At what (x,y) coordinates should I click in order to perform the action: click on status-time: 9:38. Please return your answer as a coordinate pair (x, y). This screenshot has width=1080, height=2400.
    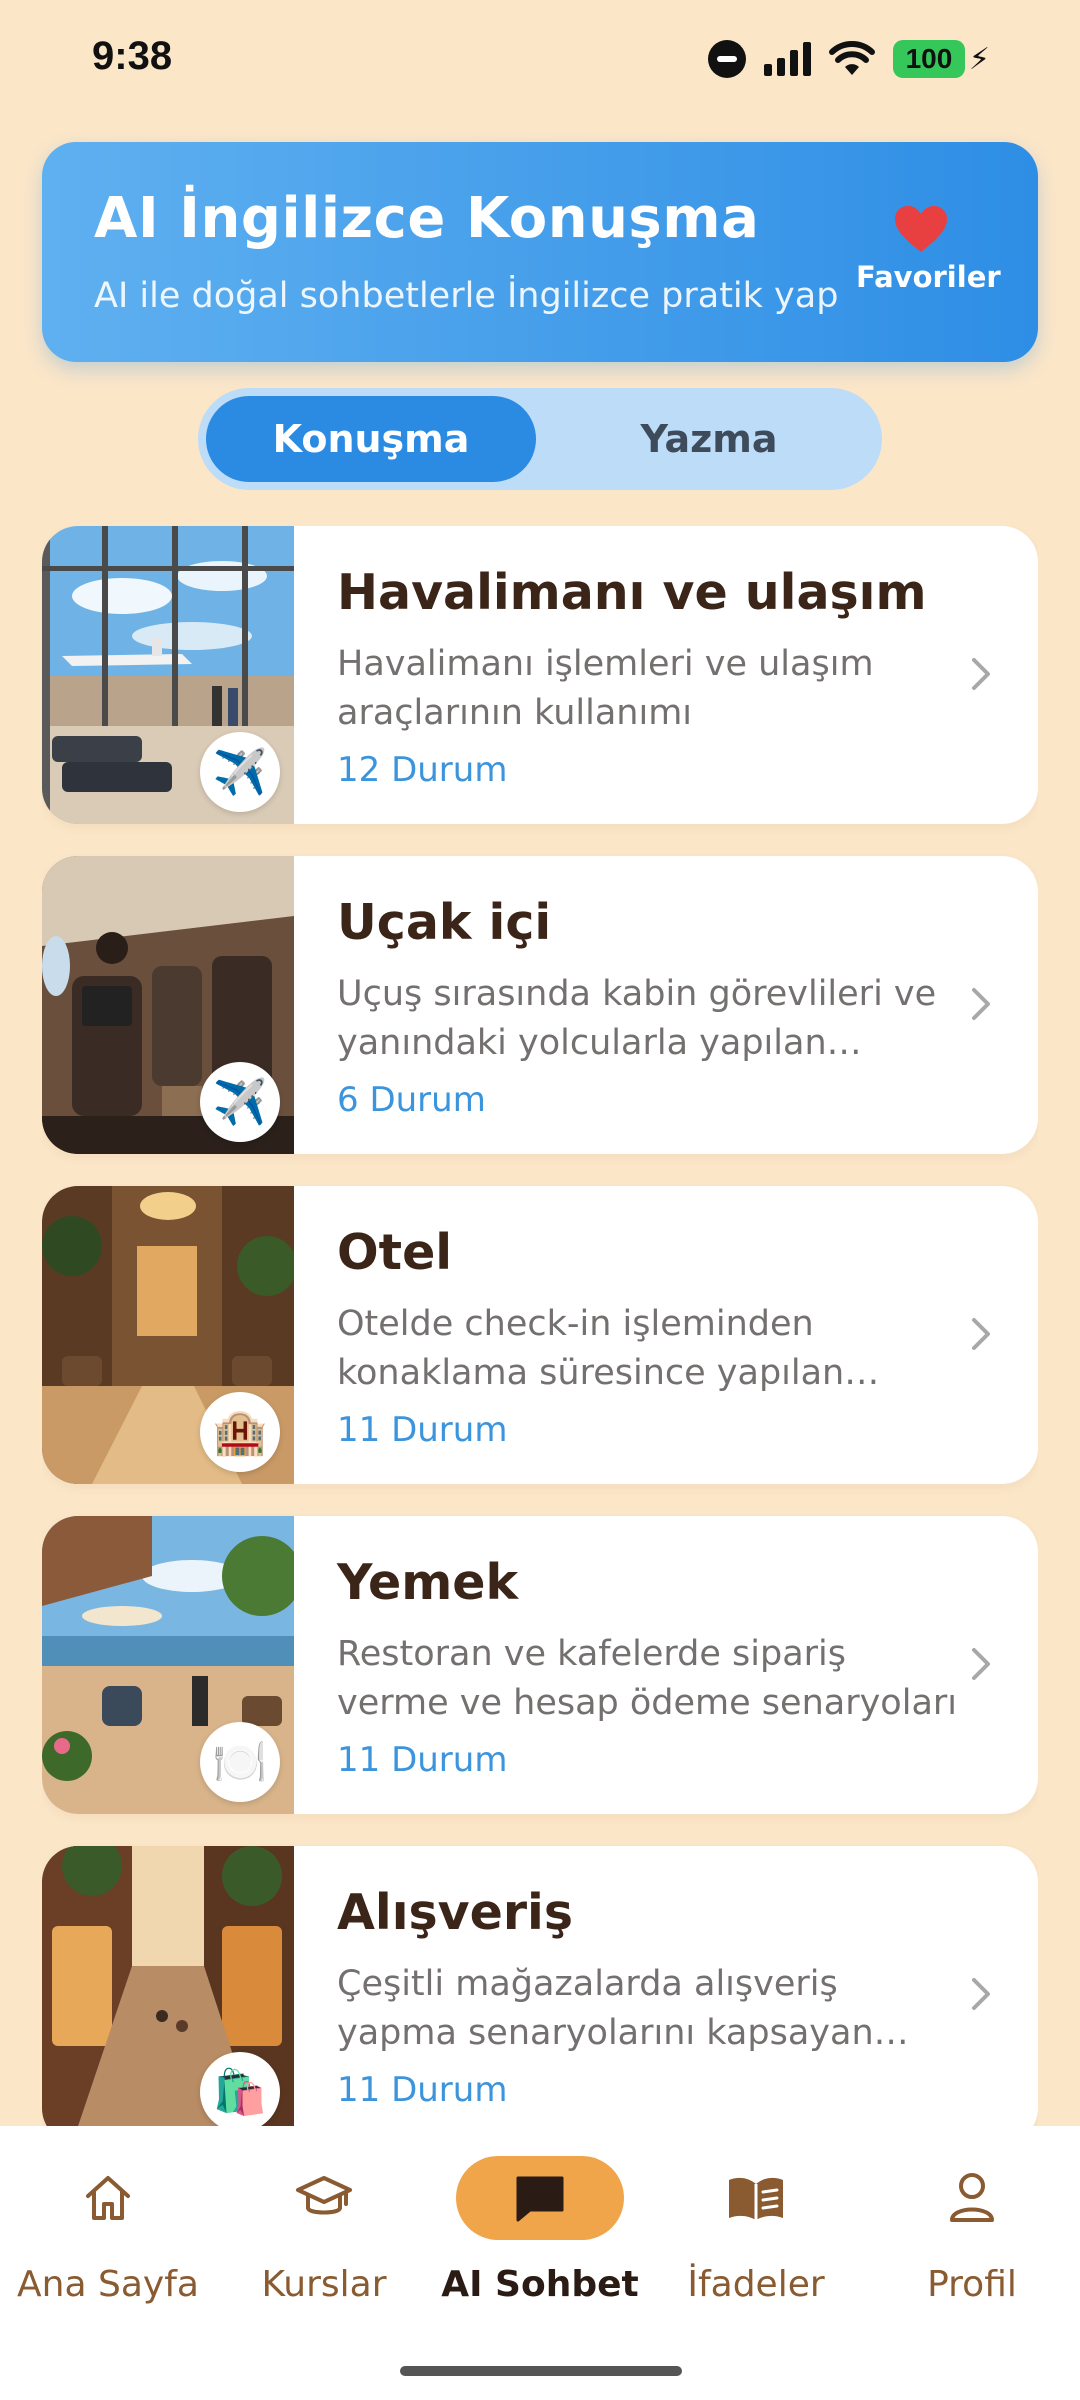
    Looking at the image, I should click on (132, 56).